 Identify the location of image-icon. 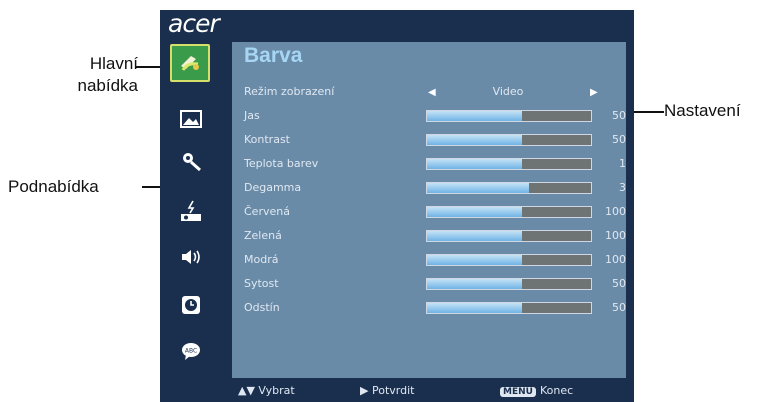
(191, 119).